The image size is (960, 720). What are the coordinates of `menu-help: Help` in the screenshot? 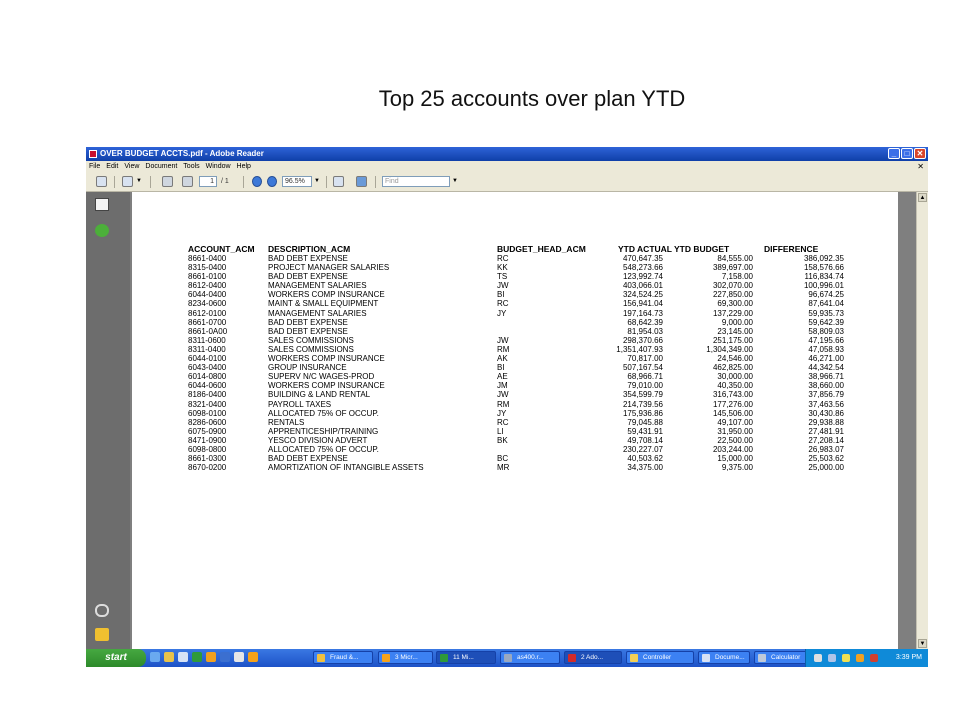 It's located at (244, 167).